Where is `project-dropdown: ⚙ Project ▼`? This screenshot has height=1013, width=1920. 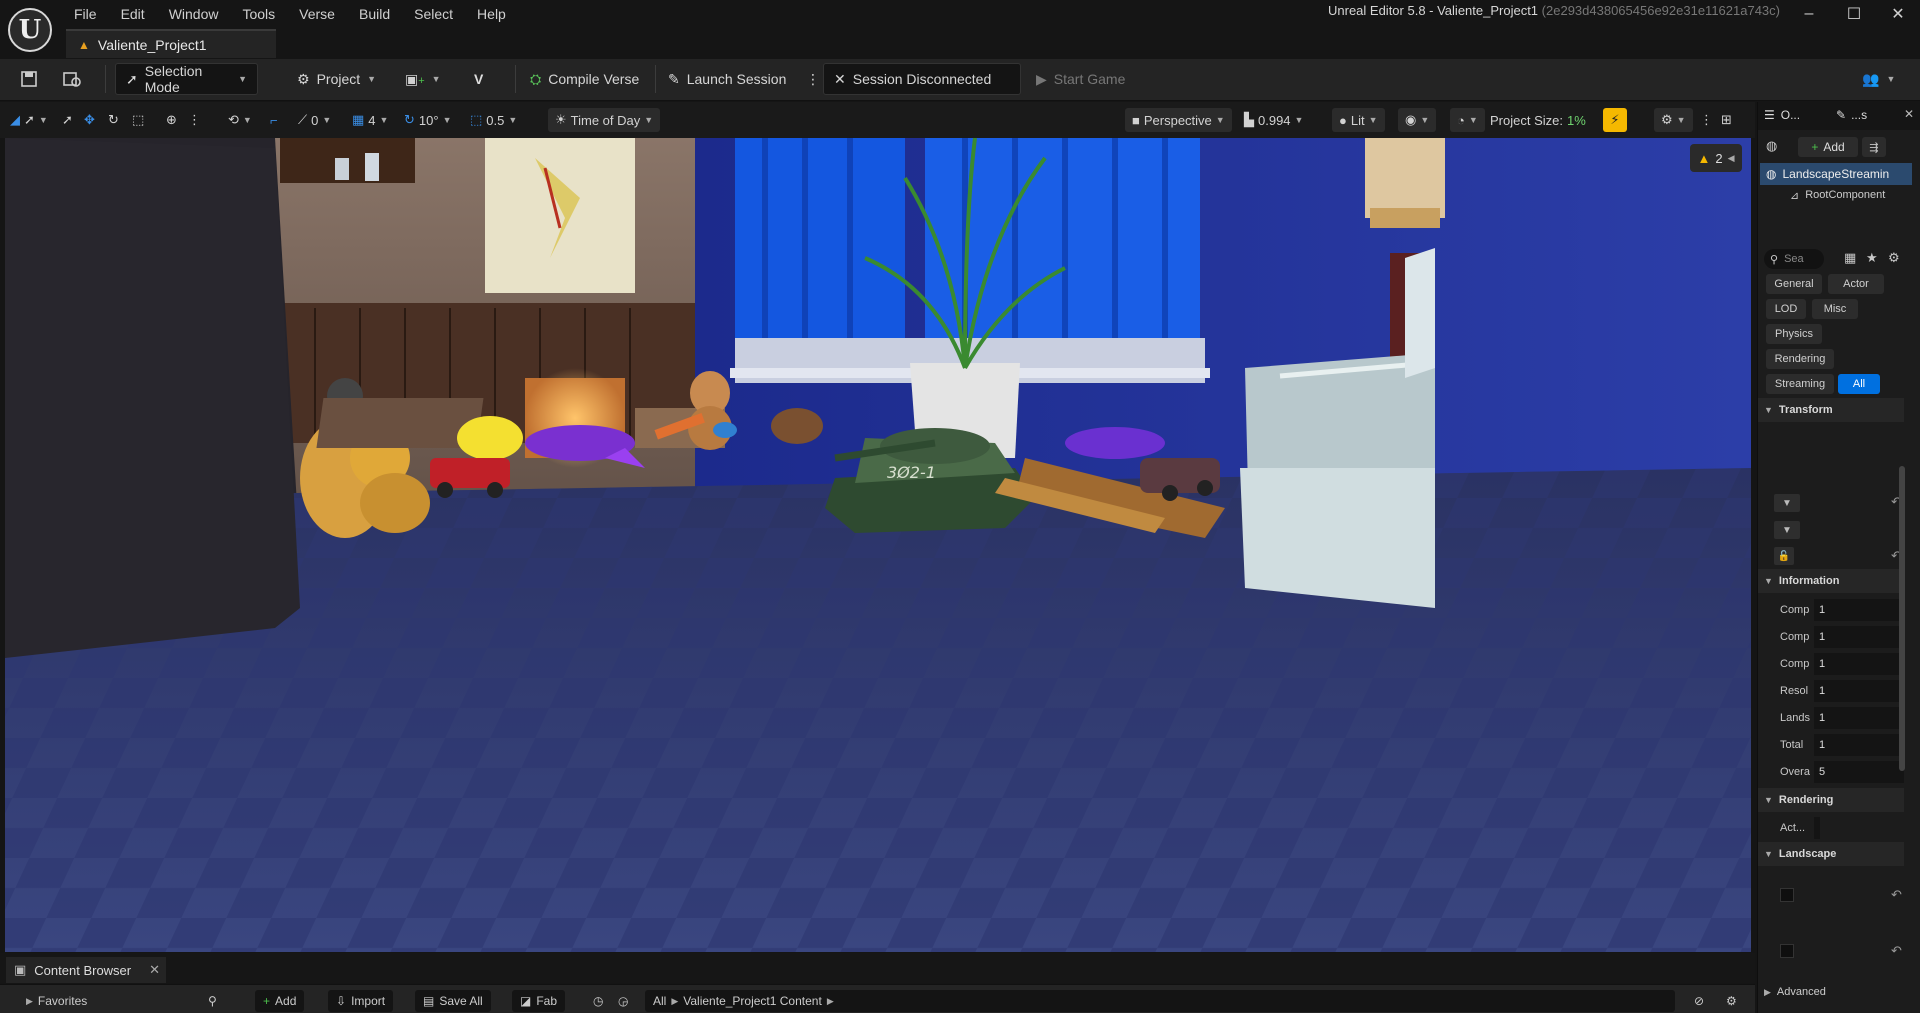
project-dropdown: ⚙ Project ▼ is located at coordinates (336, 79).